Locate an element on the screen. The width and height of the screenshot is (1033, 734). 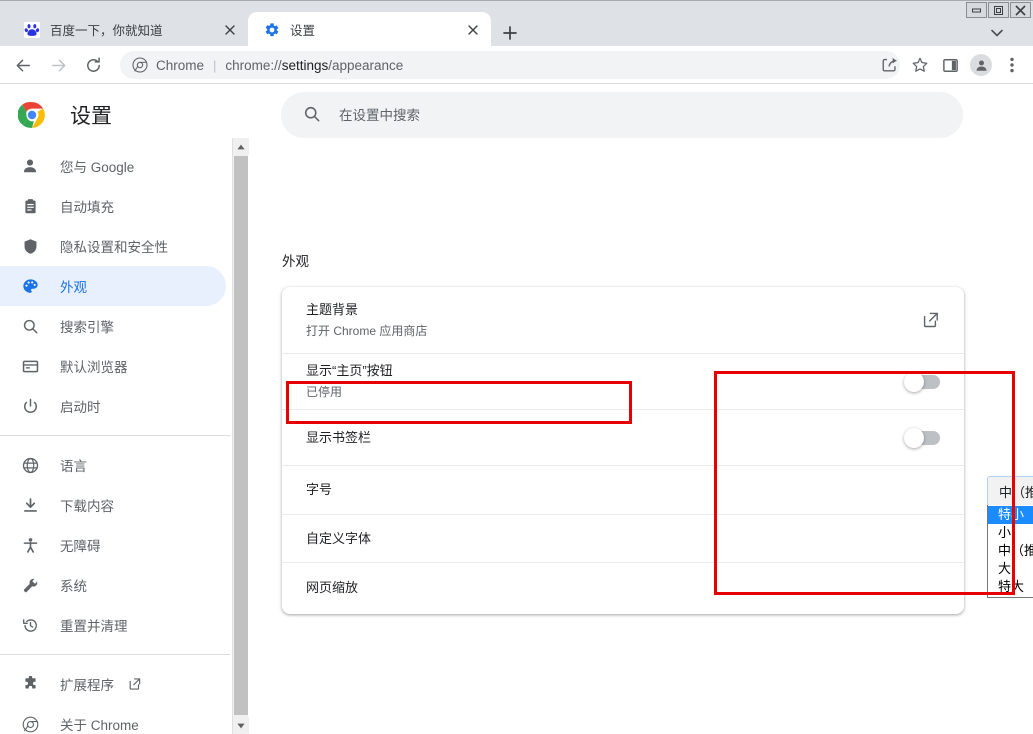
sidebar-item-label: 下载内容 is located at coordinates (87, 506).